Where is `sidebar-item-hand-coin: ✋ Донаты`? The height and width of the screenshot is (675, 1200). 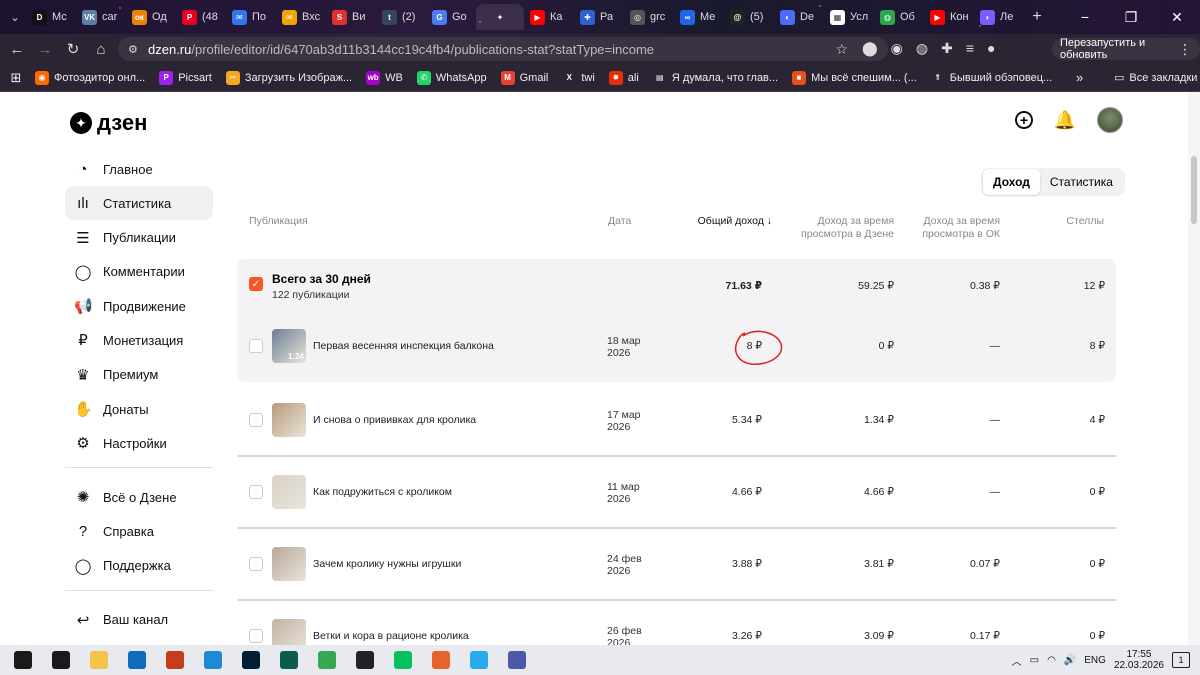
sidebar-item-hand-coin: ✋ Донаты is located at coordinates (139, 409).